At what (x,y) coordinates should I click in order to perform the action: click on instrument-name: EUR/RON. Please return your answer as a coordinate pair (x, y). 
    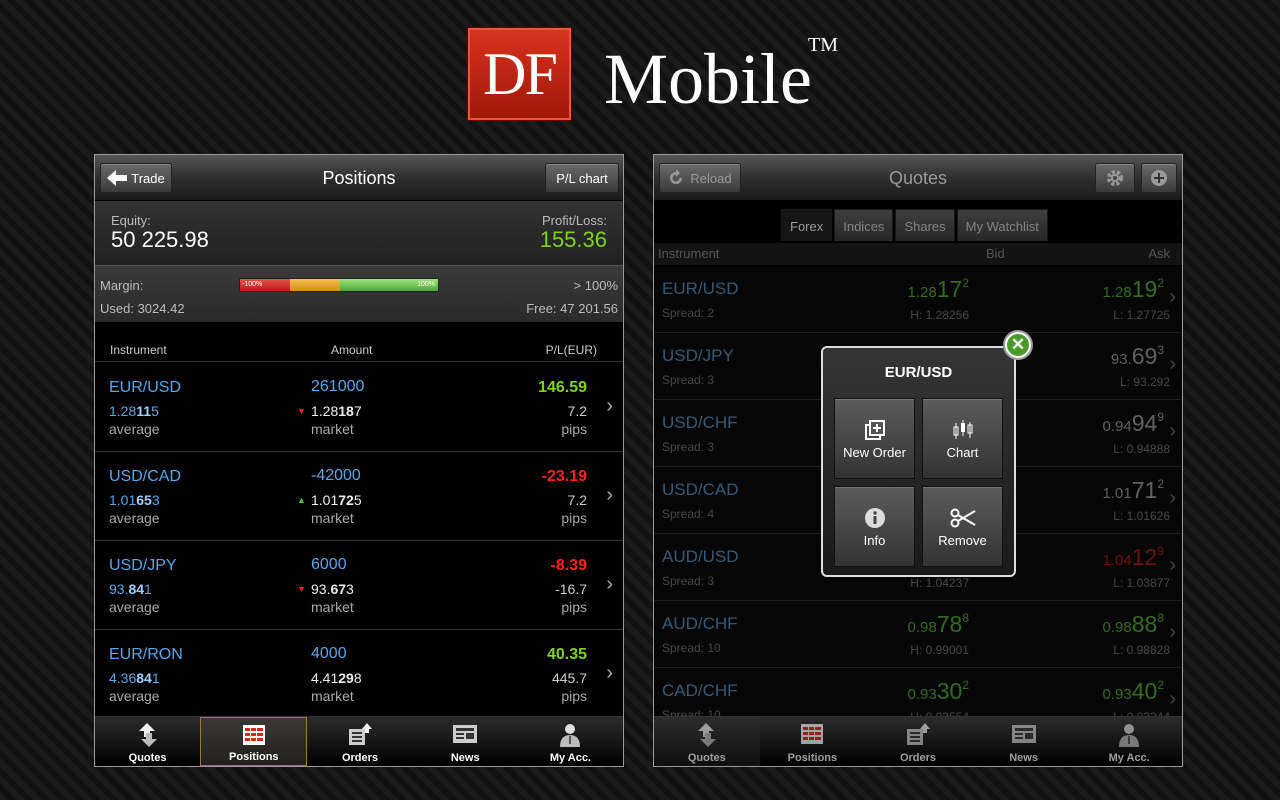
    Looking at the image, I should click on (146, 654).